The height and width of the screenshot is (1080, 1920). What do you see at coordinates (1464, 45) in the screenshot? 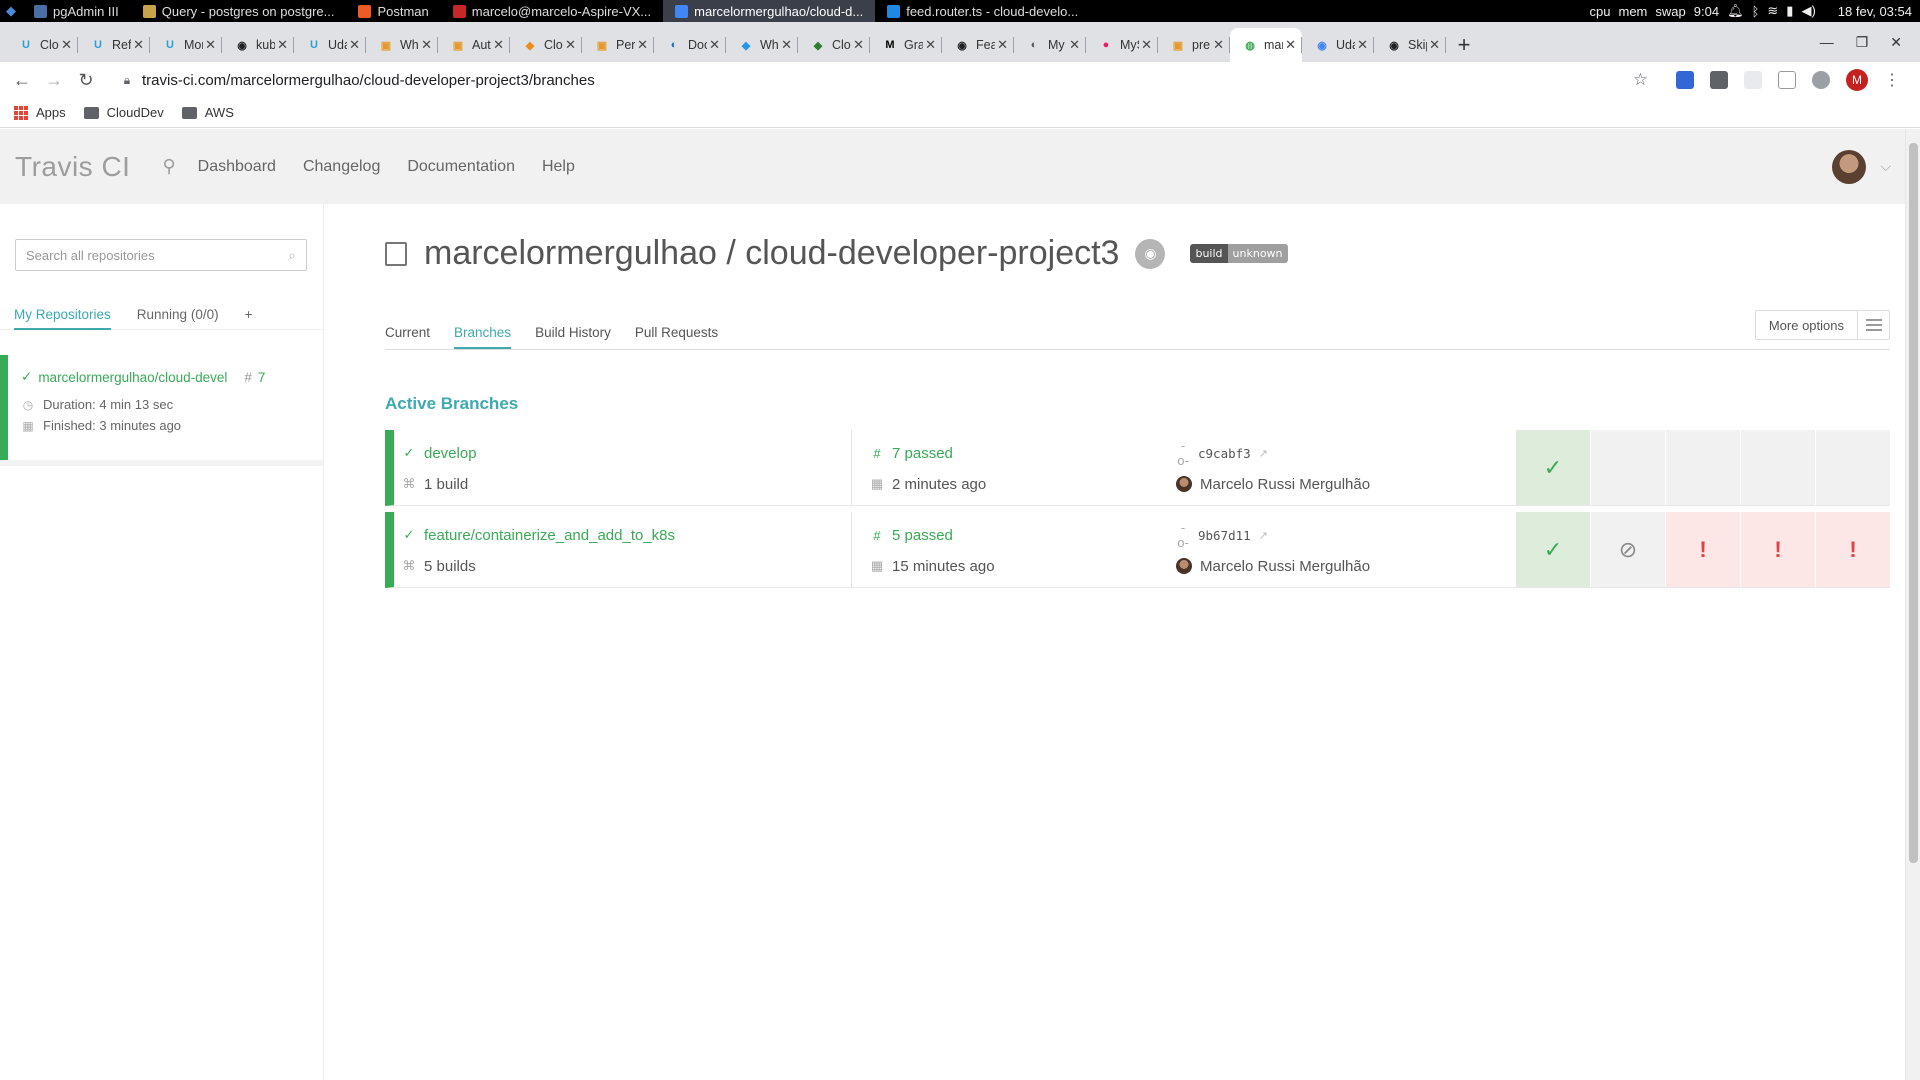
I see `new-tab-button: +` at bounding box center [1464, 45].